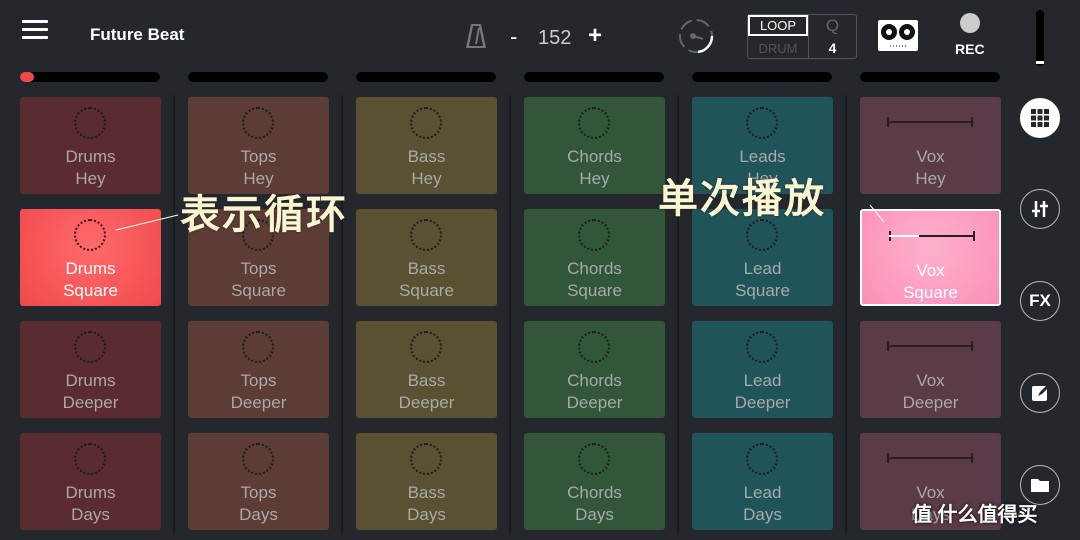 The image size is (1080, 540). I want to click on metronome-icon, so click(476, 36).